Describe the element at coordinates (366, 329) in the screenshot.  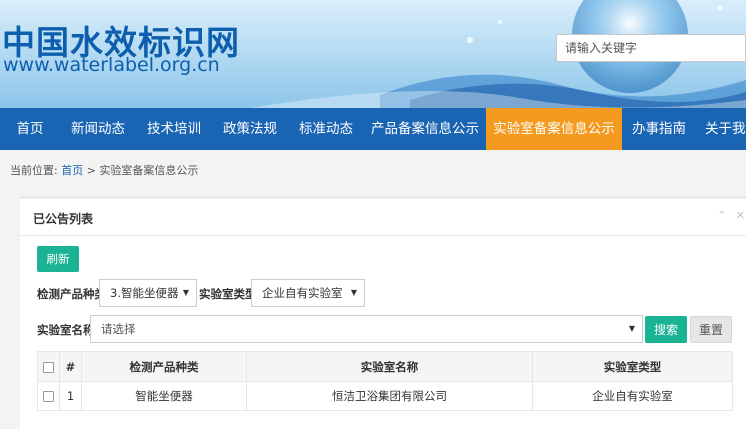
I see `lab-name-select: 请选择 ▼` at that location.